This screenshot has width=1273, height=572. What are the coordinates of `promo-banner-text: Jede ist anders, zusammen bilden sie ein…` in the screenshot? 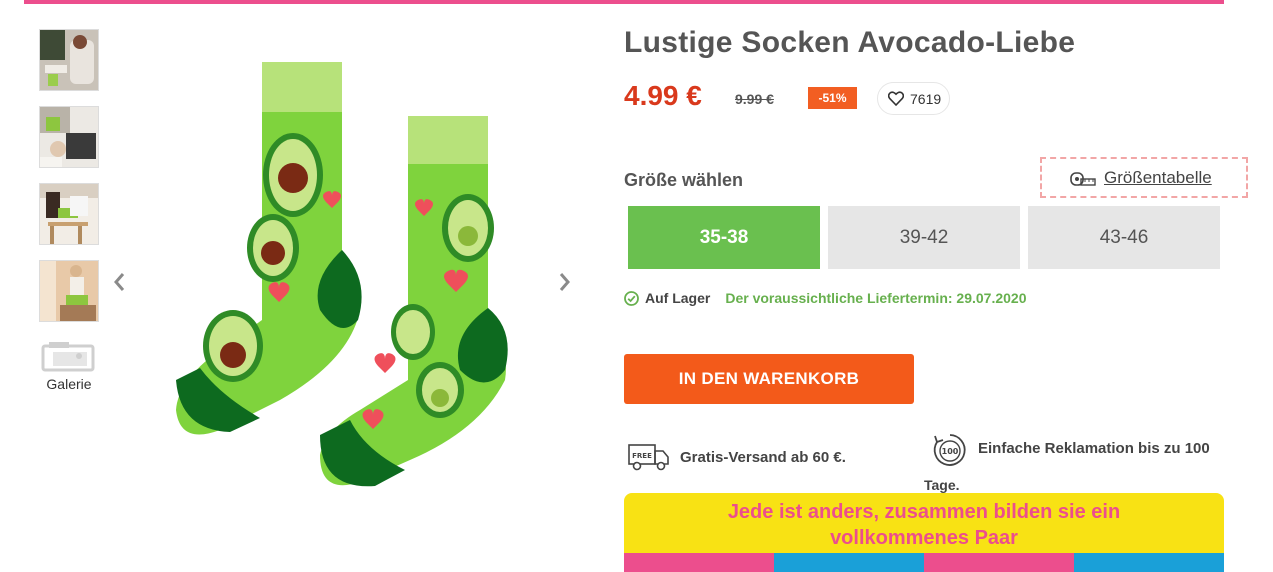 It's located at (924, 525).